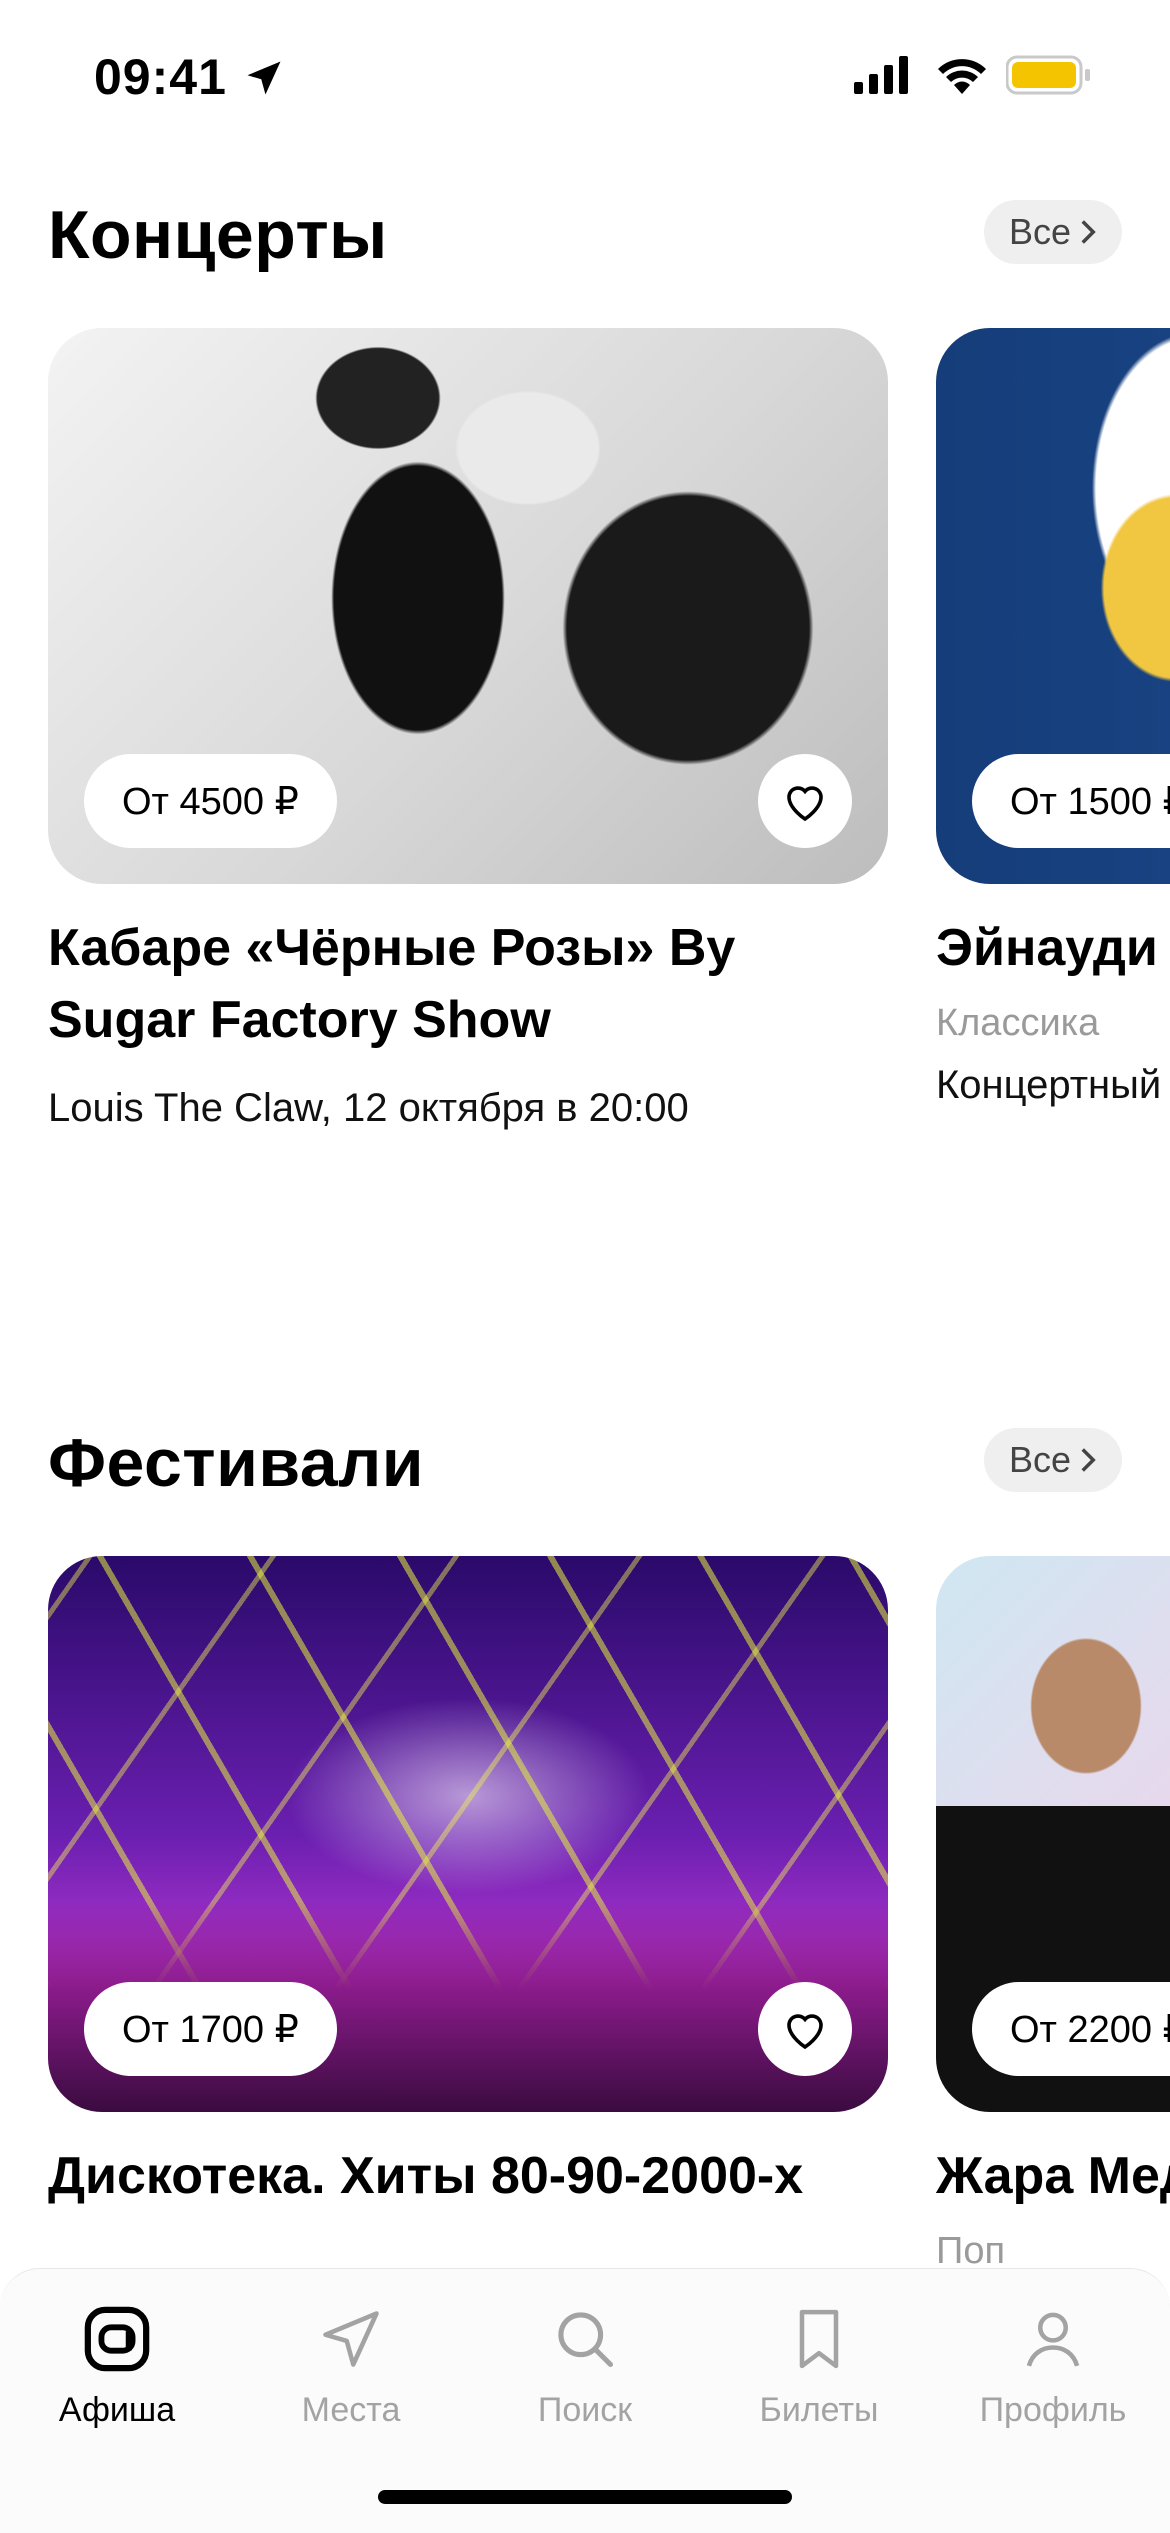  I want to click on tab-afisha: Афиша, so click(117, 2364).